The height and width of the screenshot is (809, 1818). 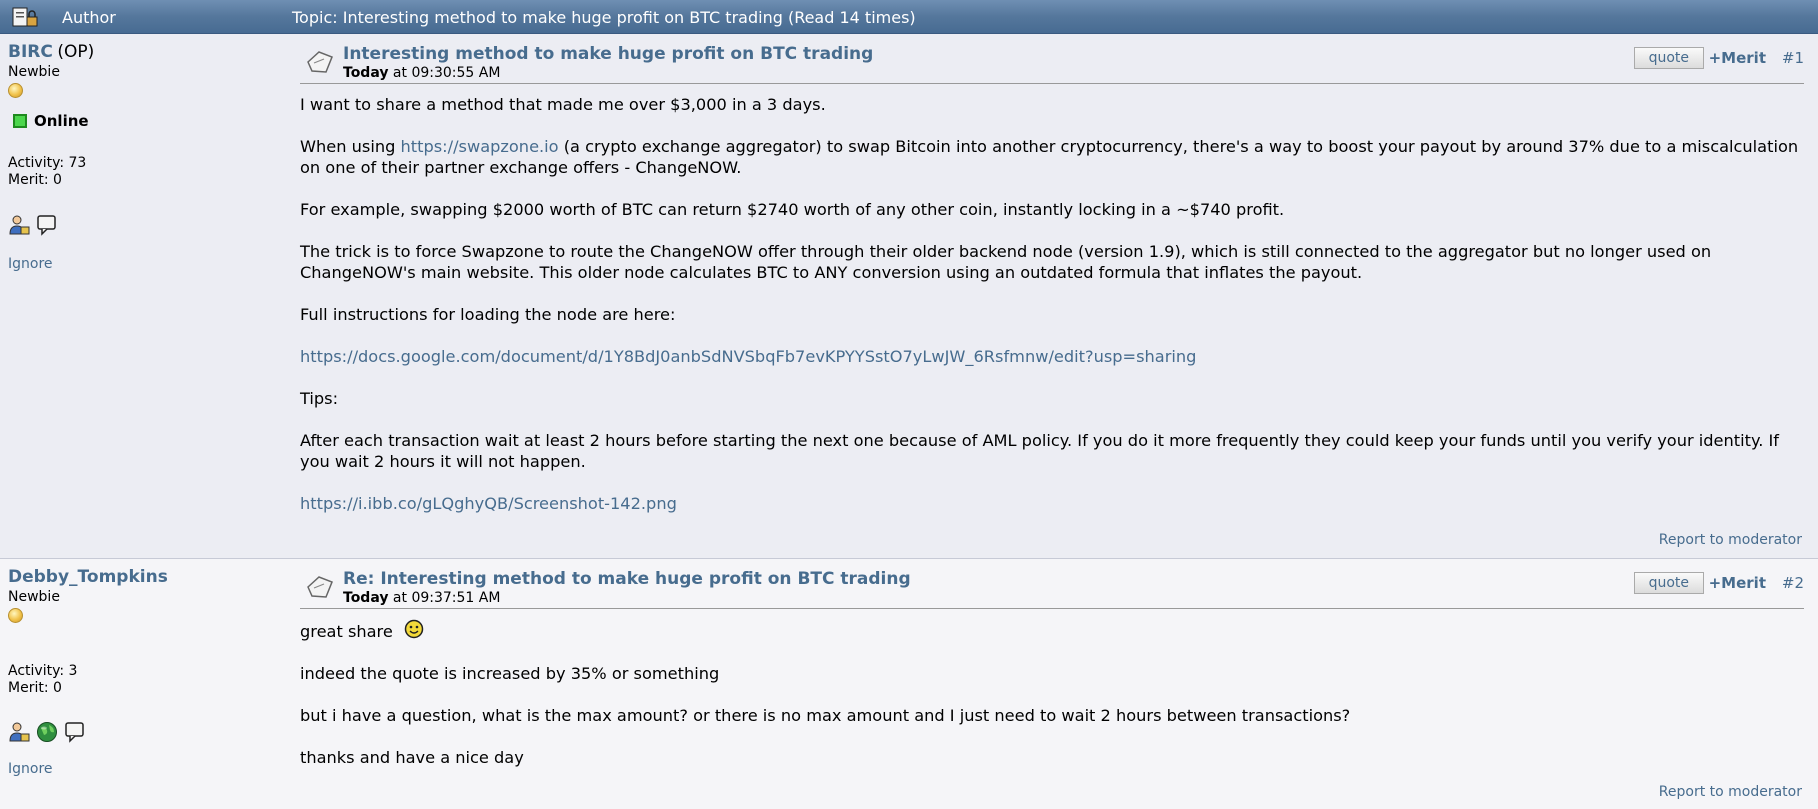 I want to click on post-paragraph: Tips:, so click(x=319, y=398).